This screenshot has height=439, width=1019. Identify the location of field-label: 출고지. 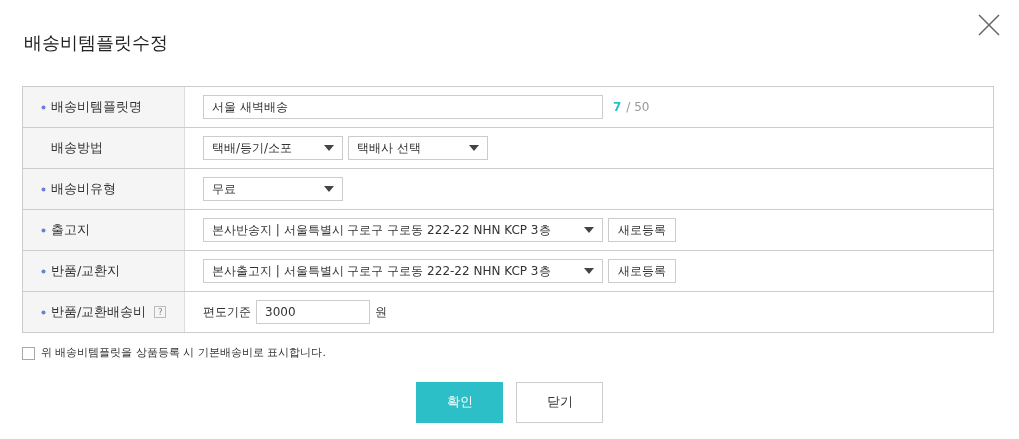
(70, 230).